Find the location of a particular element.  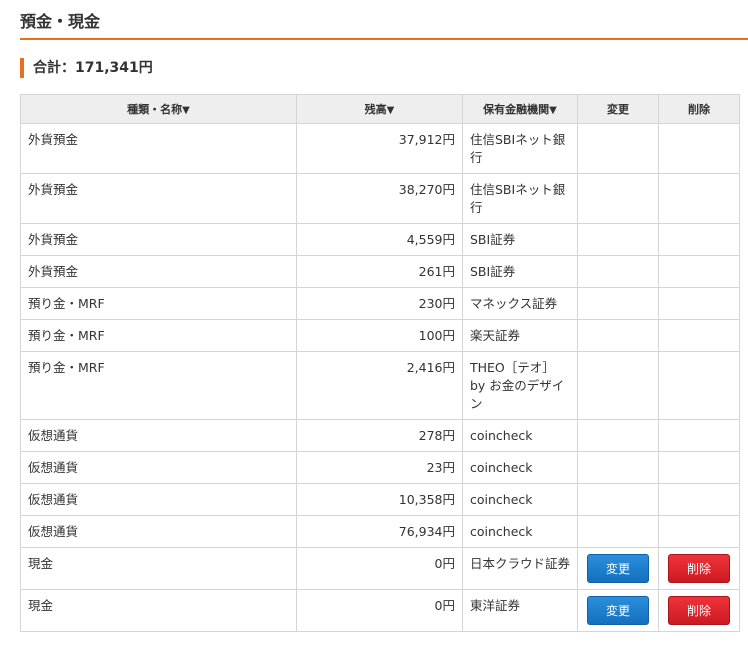

cell-institution: マネックス証券 is located at coordinates (520, 303).